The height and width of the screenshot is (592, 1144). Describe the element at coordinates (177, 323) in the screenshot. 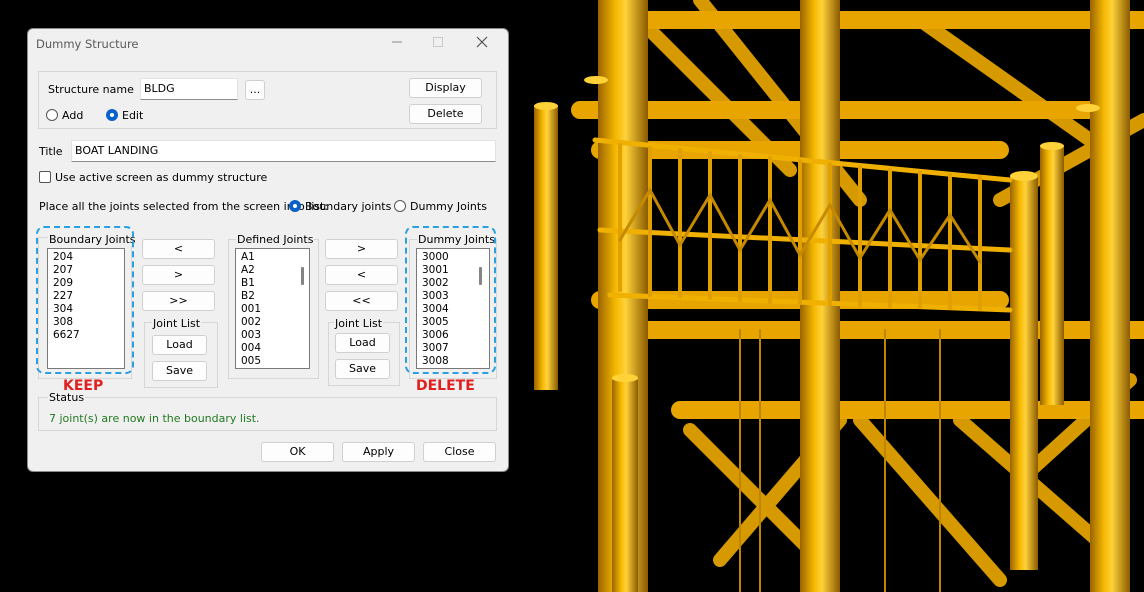

I see `left-joint-list-title: Joint List` at that location.